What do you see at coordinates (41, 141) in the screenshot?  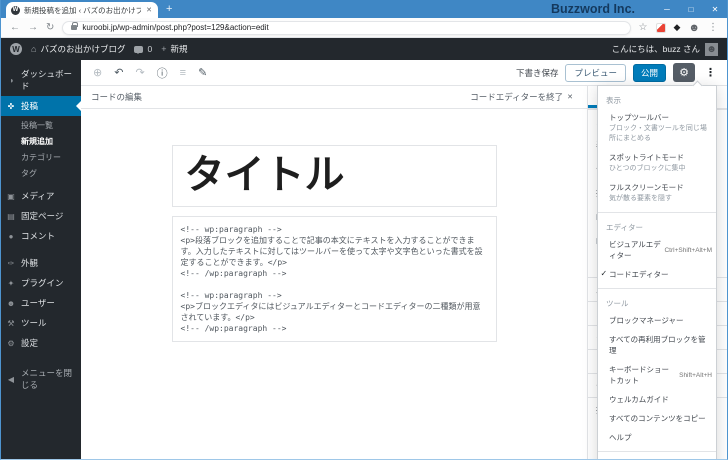 I see `submenu-add-new: 新規追加` at bounding box center [41, 141].